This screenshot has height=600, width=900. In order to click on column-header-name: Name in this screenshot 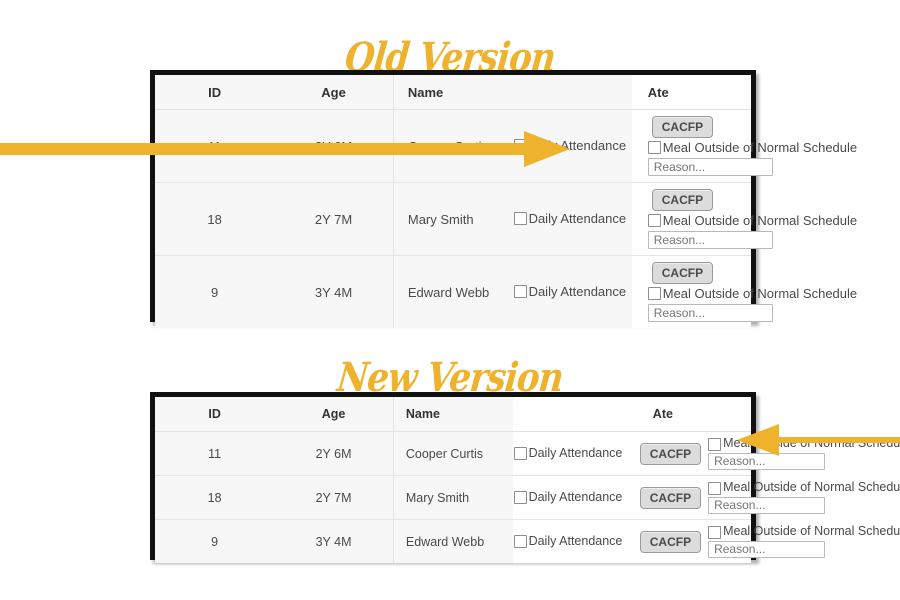, I will do `click(453, 92)`.